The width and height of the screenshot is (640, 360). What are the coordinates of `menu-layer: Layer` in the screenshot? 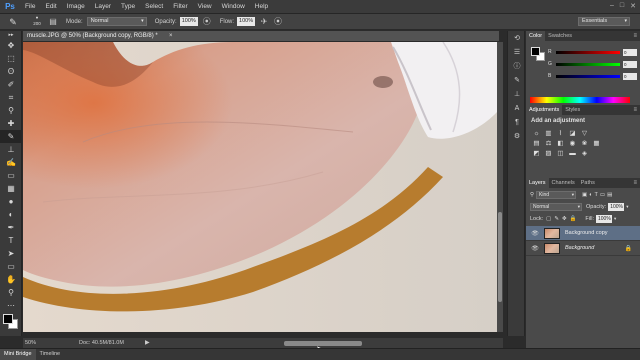 It's located at (103, 7).